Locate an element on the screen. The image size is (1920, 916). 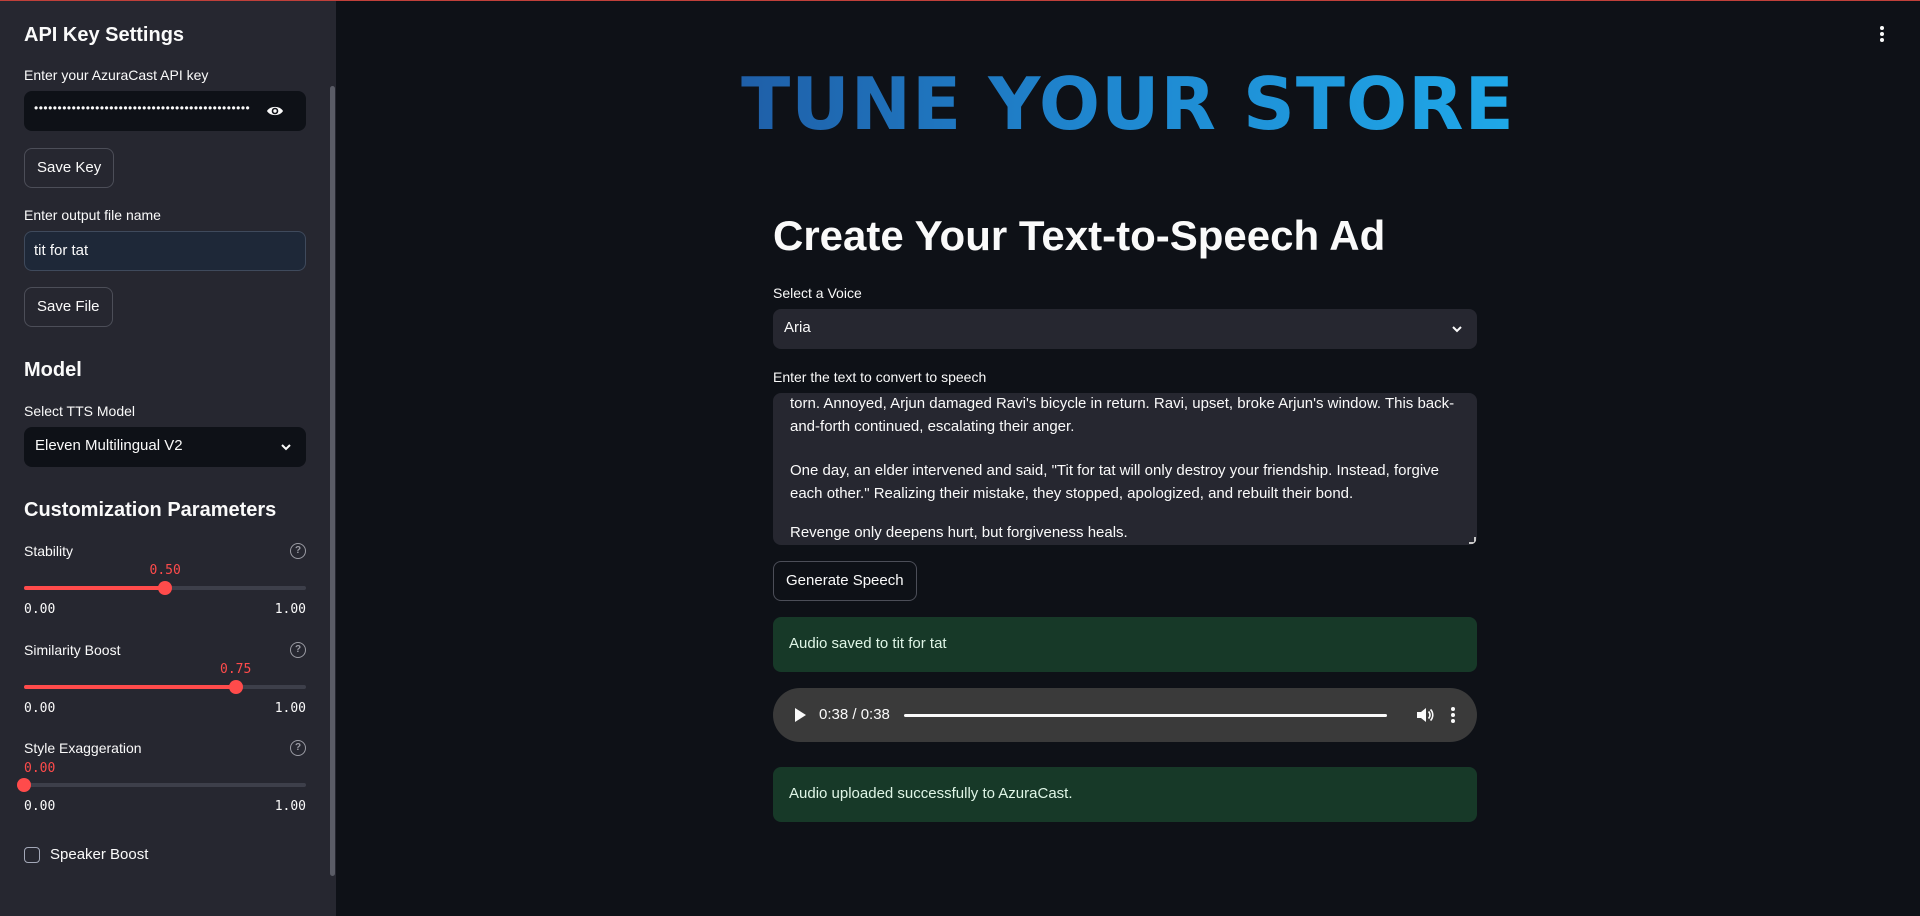
stability-value: 0.50 is located at coordinates (165, 570).